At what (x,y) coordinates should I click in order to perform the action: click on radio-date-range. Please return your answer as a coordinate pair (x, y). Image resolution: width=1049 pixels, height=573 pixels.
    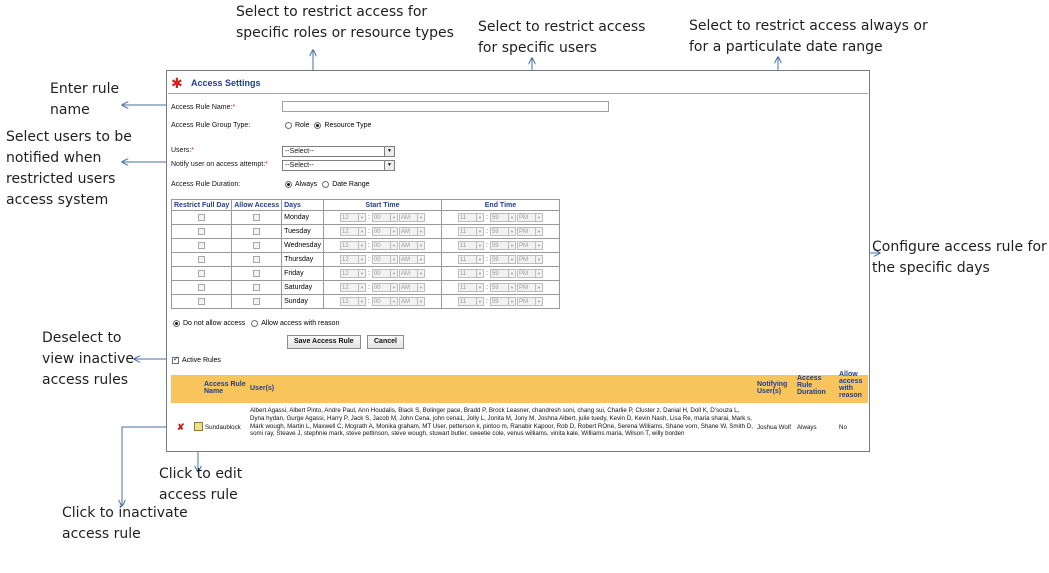
    Looking at the image, I should click on (326, 184).